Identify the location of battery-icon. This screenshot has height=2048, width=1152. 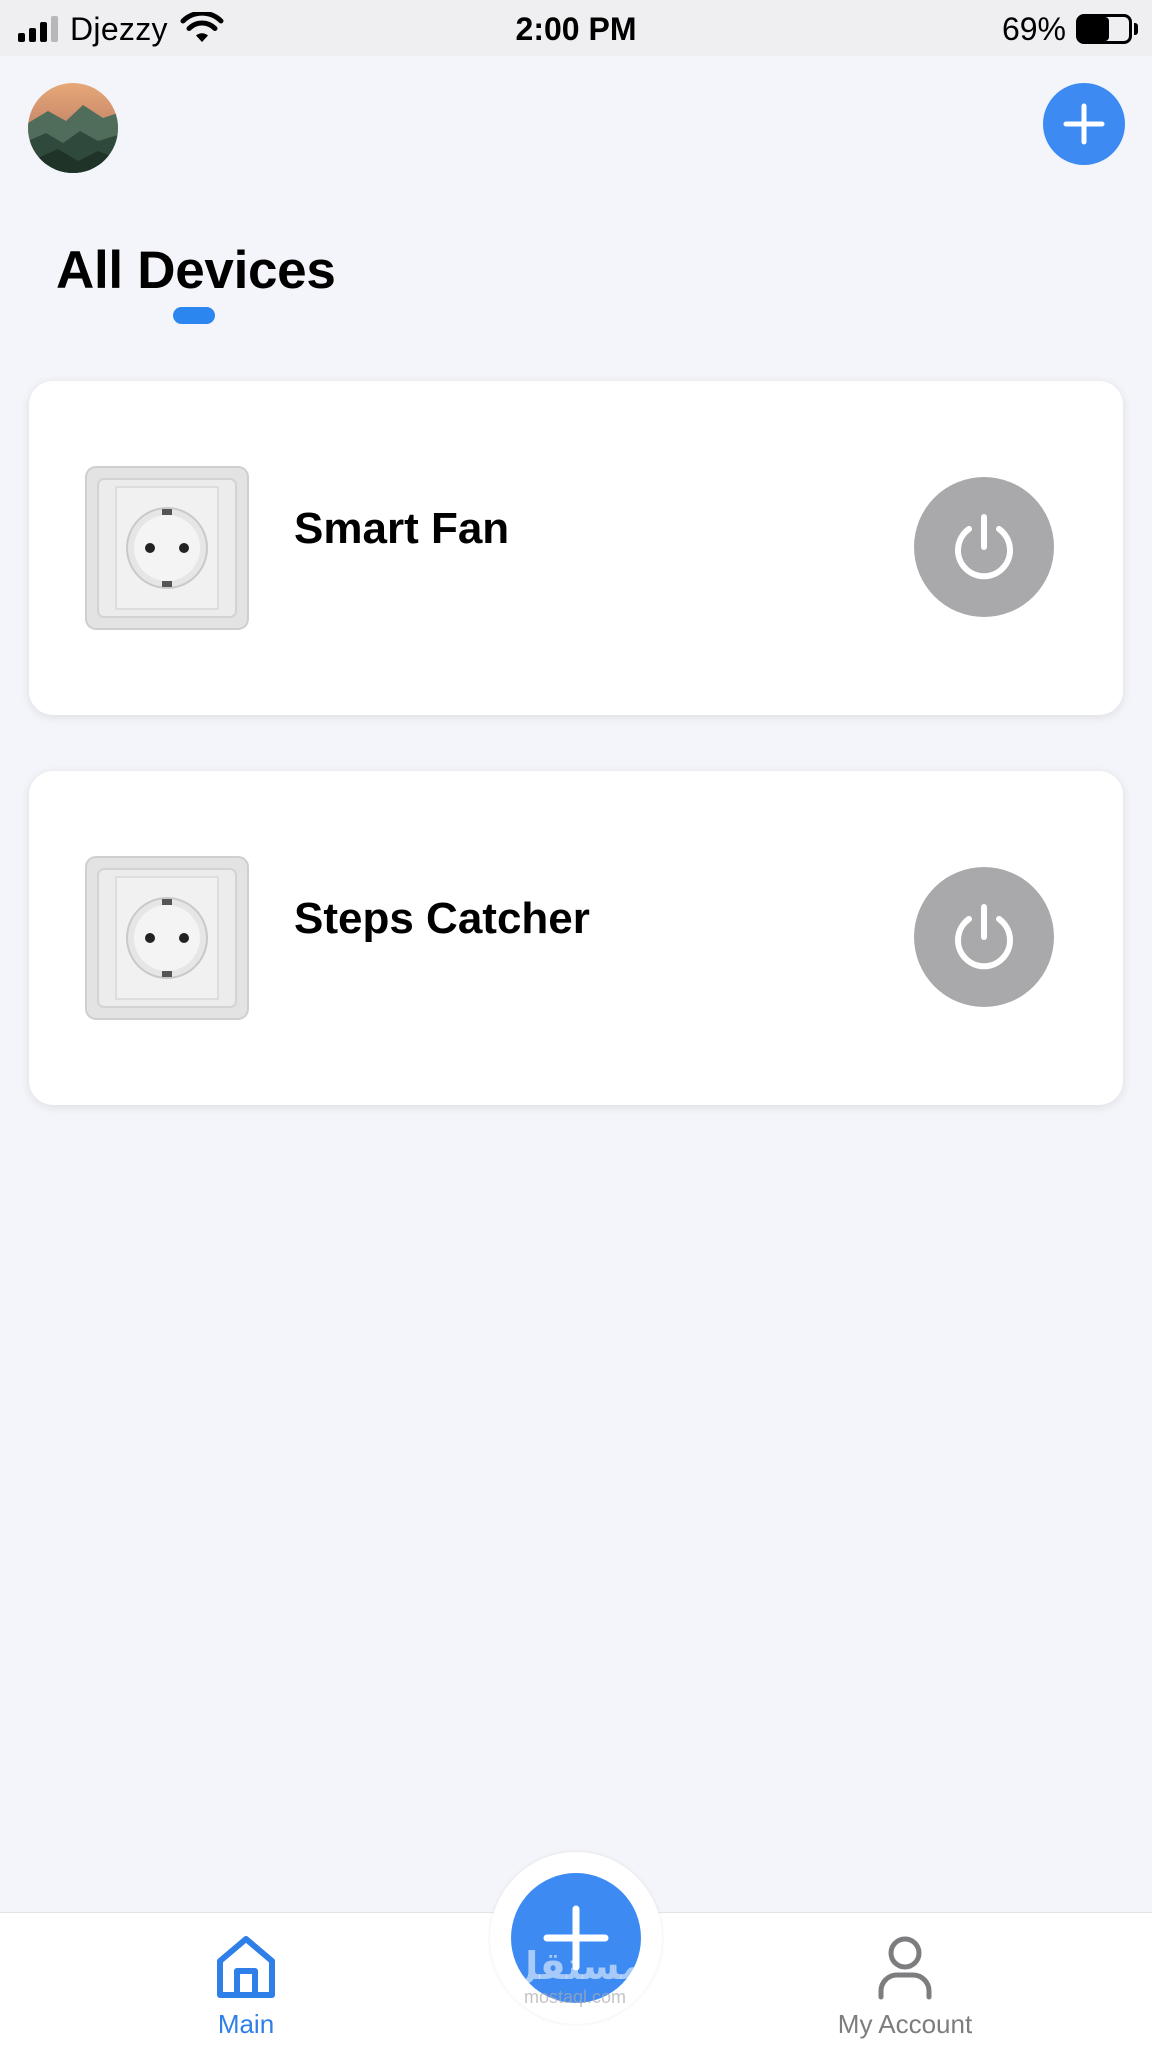
(1107, 29).